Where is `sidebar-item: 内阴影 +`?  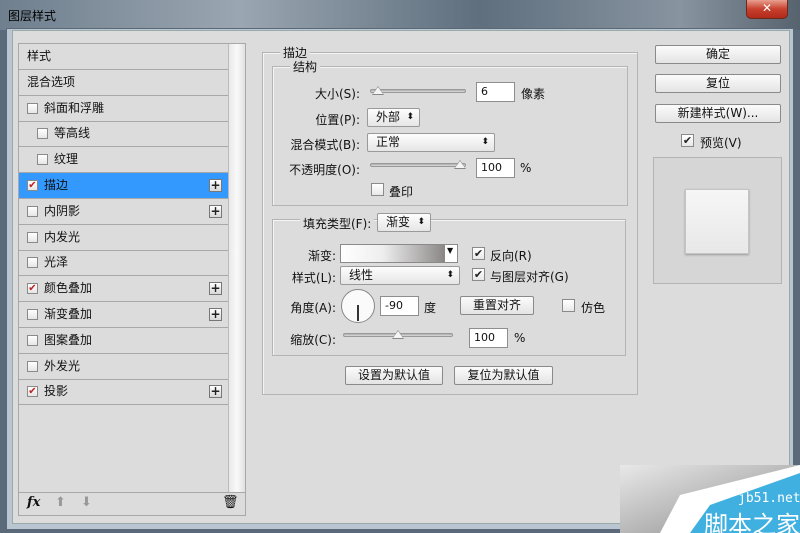 sidebar-item: 内阴影 + is located at coordinates (123, 212).